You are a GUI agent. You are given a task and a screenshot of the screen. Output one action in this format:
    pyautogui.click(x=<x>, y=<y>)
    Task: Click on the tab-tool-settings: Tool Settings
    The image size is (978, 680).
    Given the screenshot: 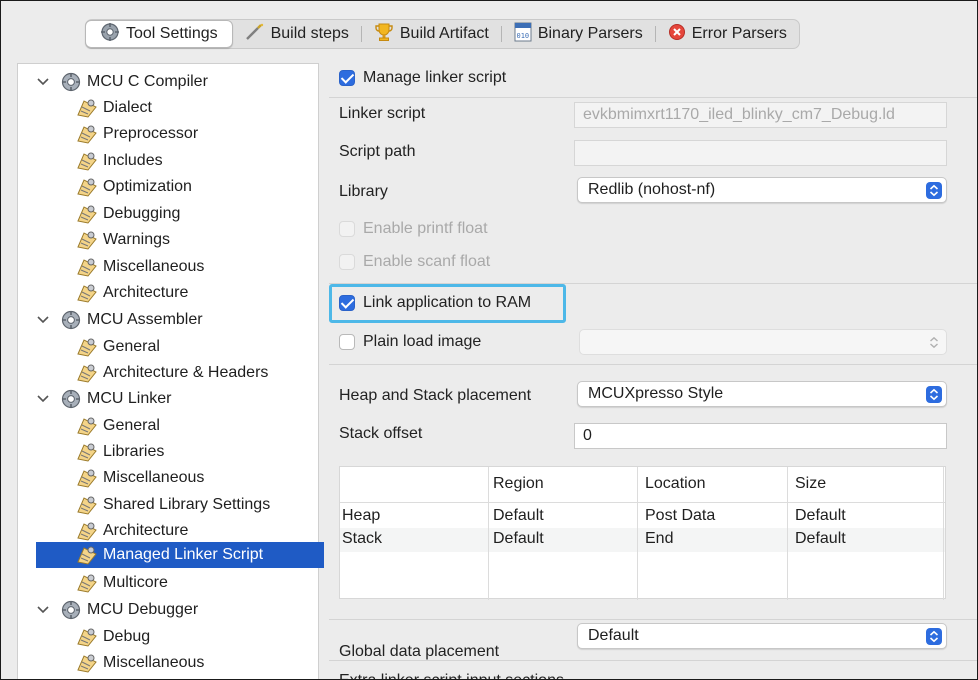 What is the action you would take?
    pyautogui.click(x=159, y=34)
    